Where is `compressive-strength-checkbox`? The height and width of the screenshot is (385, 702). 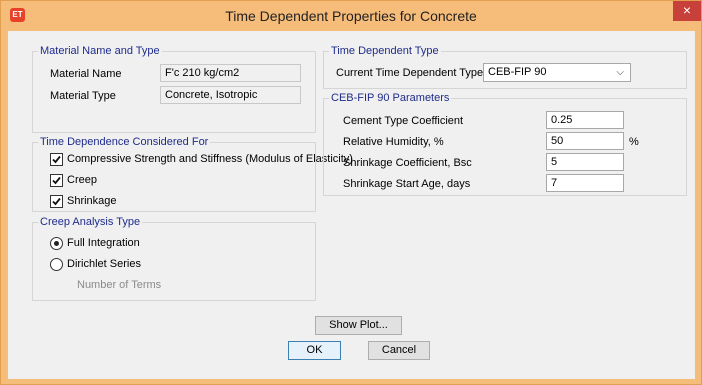 compressive-strength-checkbox is located at coordinates (56, 159).